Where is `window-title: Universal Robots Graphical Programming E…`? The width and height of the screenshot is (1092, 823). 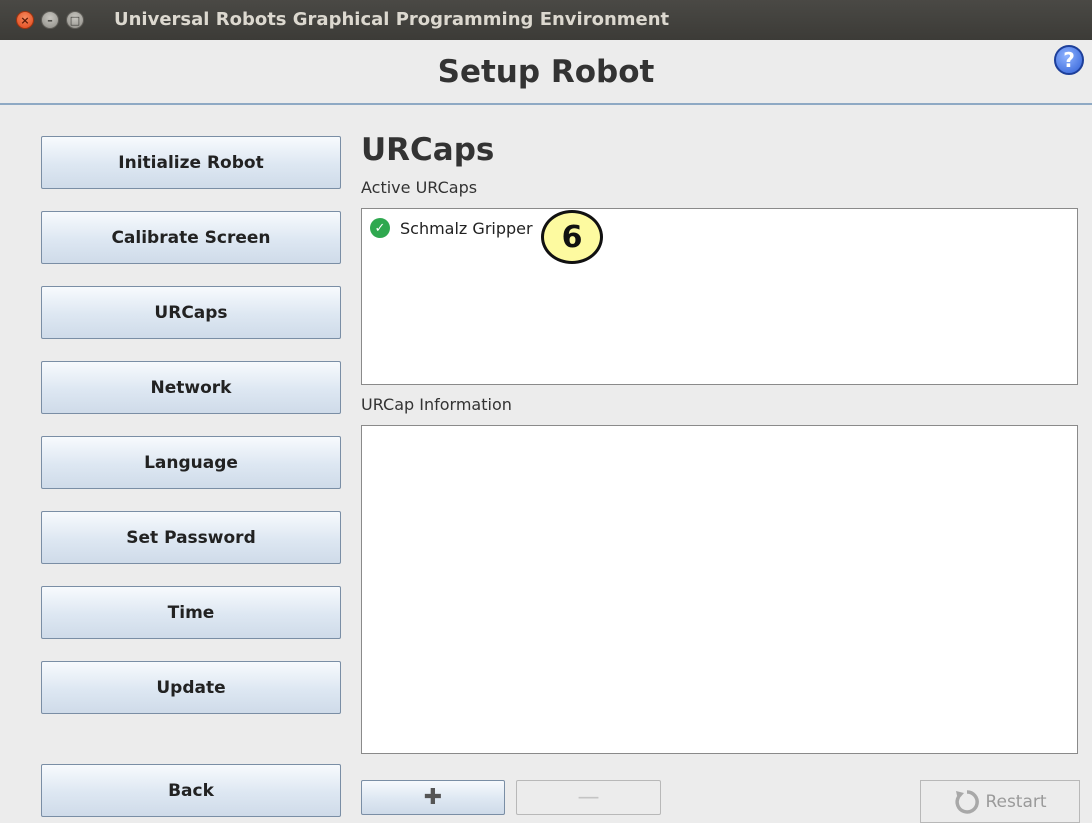
window-title: Universal Robots Graphical Programming E… is located at coordinates (392, 19).